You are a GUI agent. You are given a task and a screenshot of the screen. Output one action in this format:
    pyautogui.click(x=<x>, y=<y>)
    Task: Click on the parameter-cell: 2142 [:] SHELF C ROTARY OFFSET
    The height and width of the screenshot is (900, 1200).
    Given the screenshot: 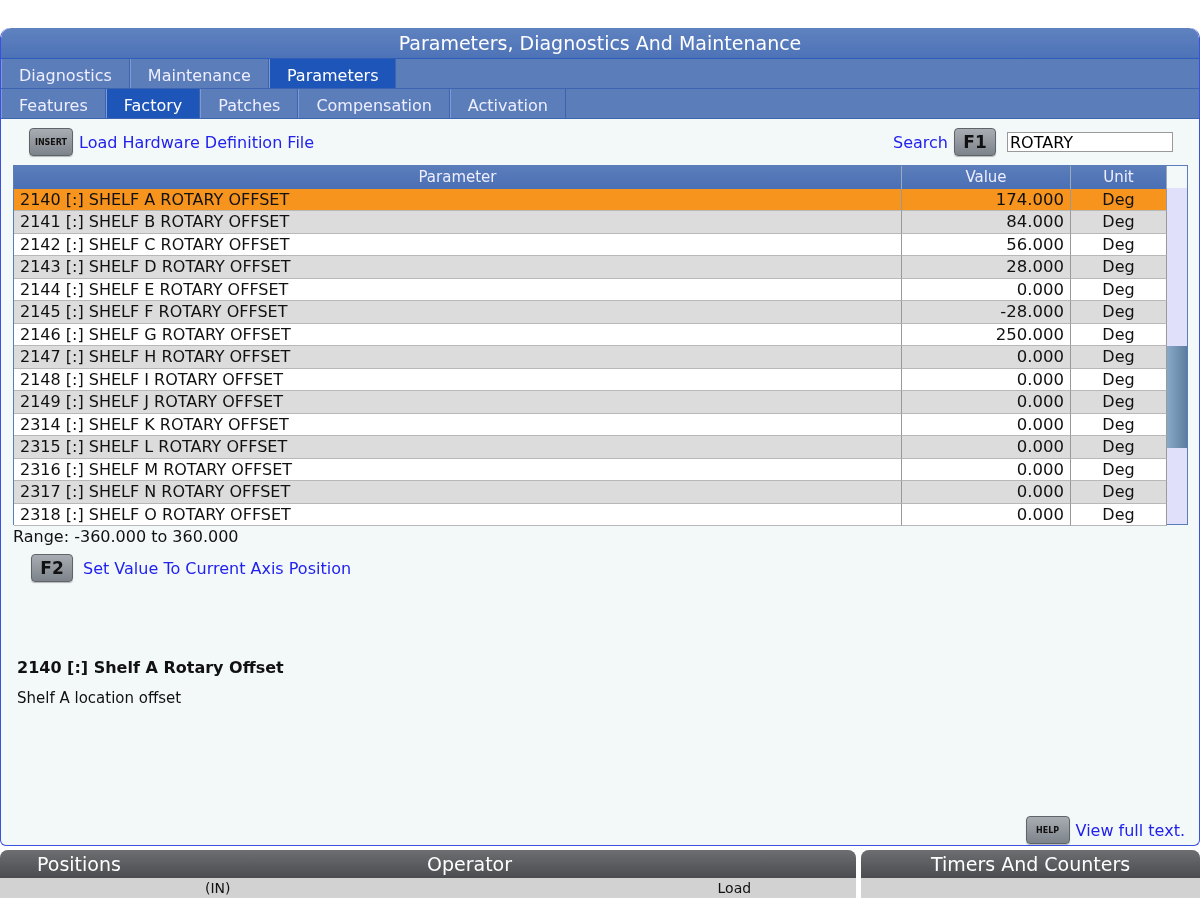 What is the action you would take?
    pyautogui.click(x=458, y=244)
    